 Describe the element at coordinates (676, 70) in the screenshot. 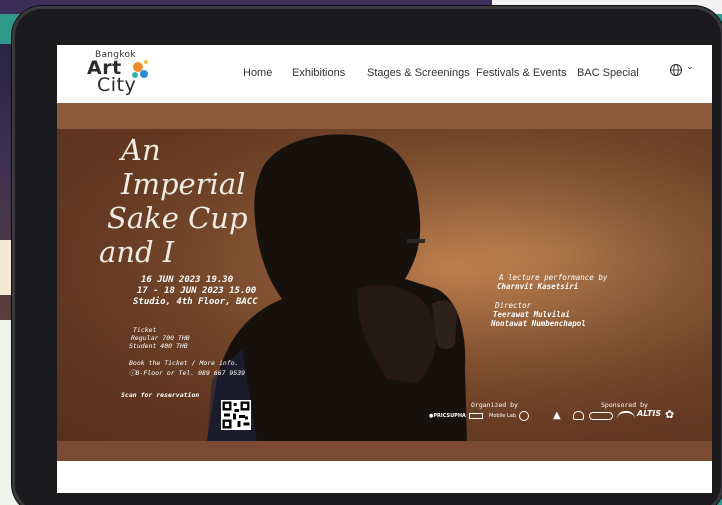

I see `globe-icon` at that location.